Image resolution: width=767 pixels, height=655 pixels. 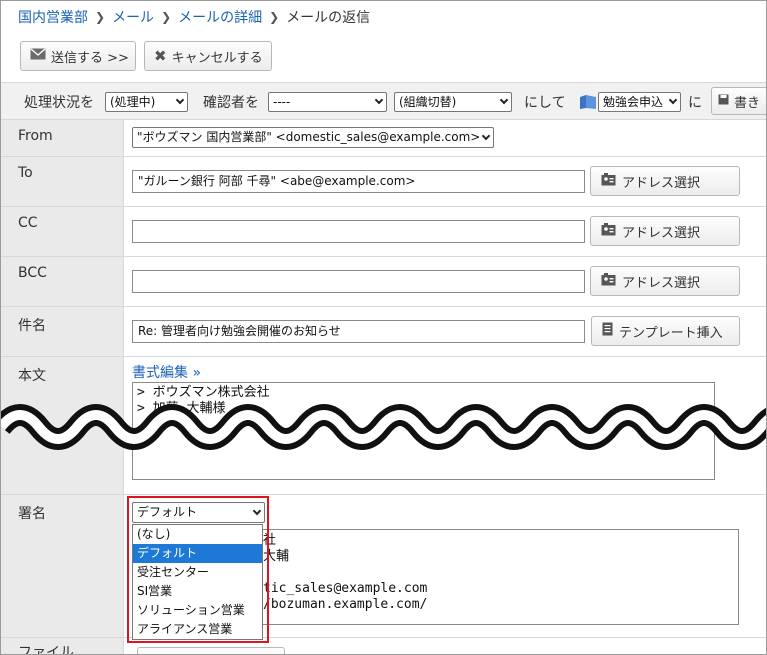 What do you see at coordinates (607, 331) in the screenshot?
I see `document-icon` at bounding box center [607, 331].